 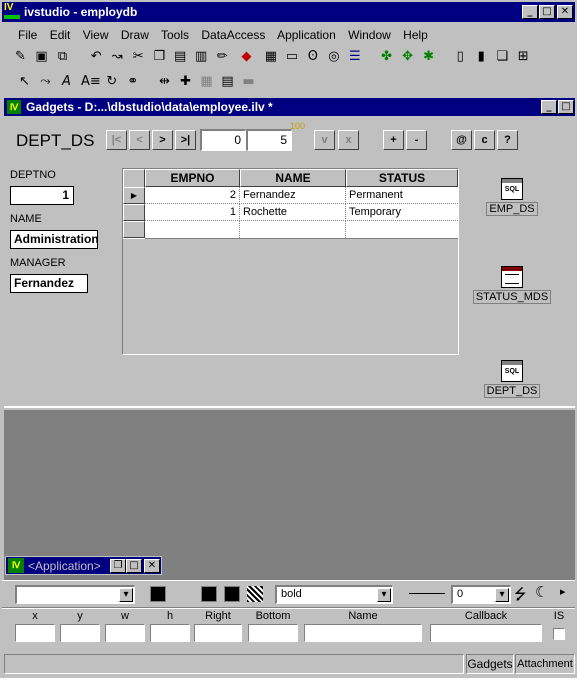 I want to click on h-field, so click(x=170, y=633).